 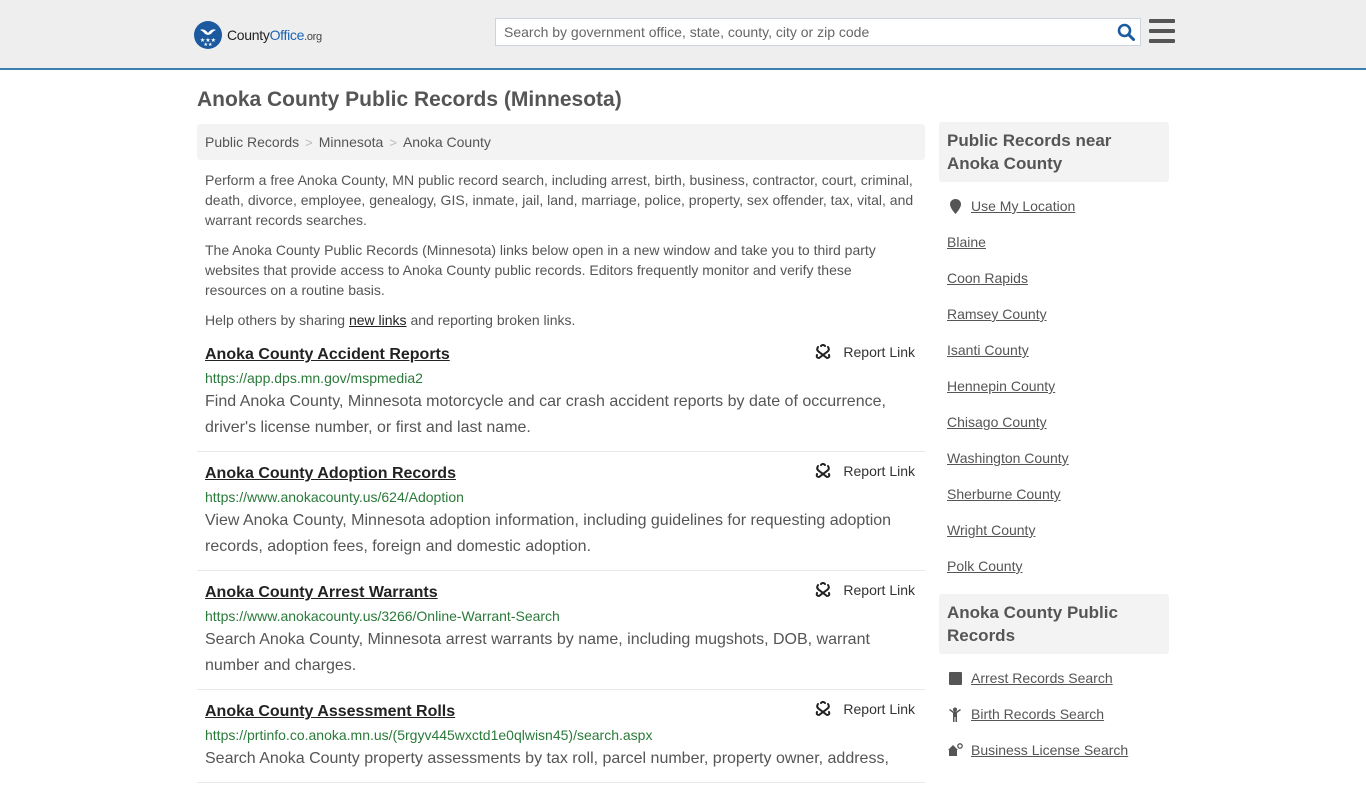 I want to click on category-item: Birth Records Search, so click(x=1054, y=722).